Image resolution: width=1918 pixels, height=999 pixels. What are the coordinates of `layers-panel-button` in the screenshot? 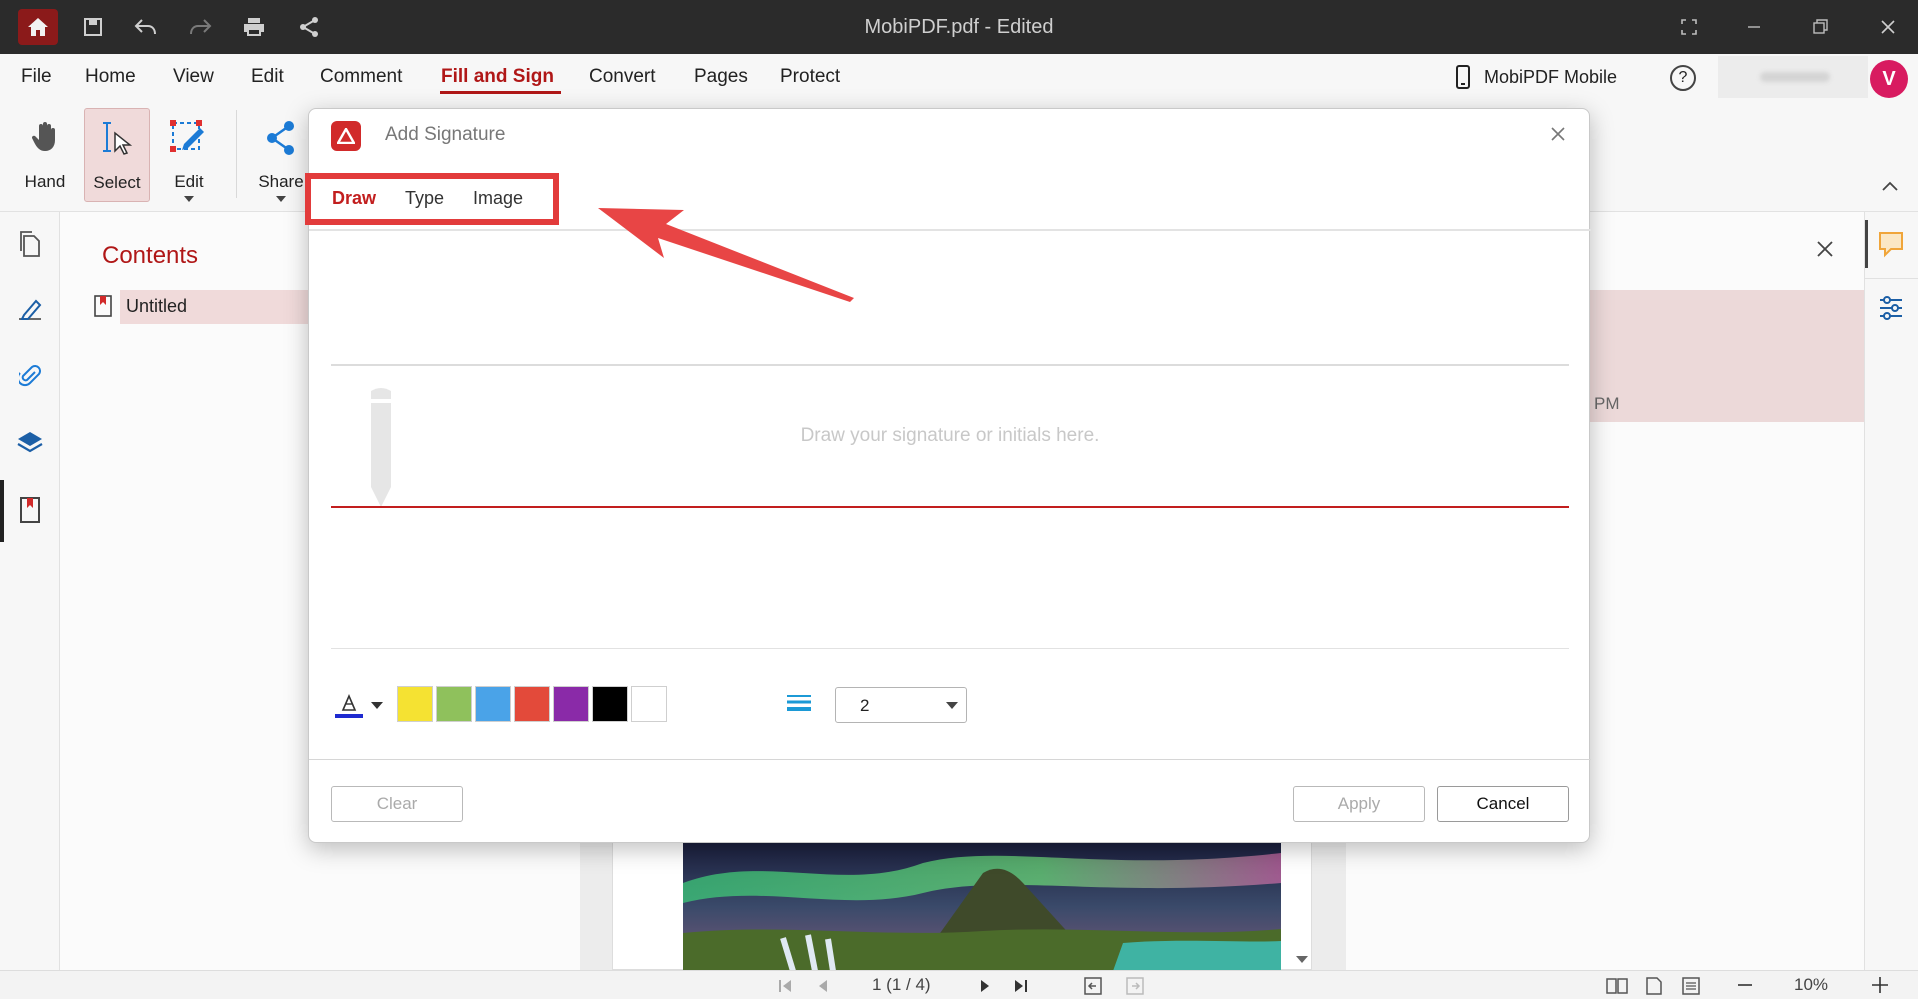 It's located at (30, 442).